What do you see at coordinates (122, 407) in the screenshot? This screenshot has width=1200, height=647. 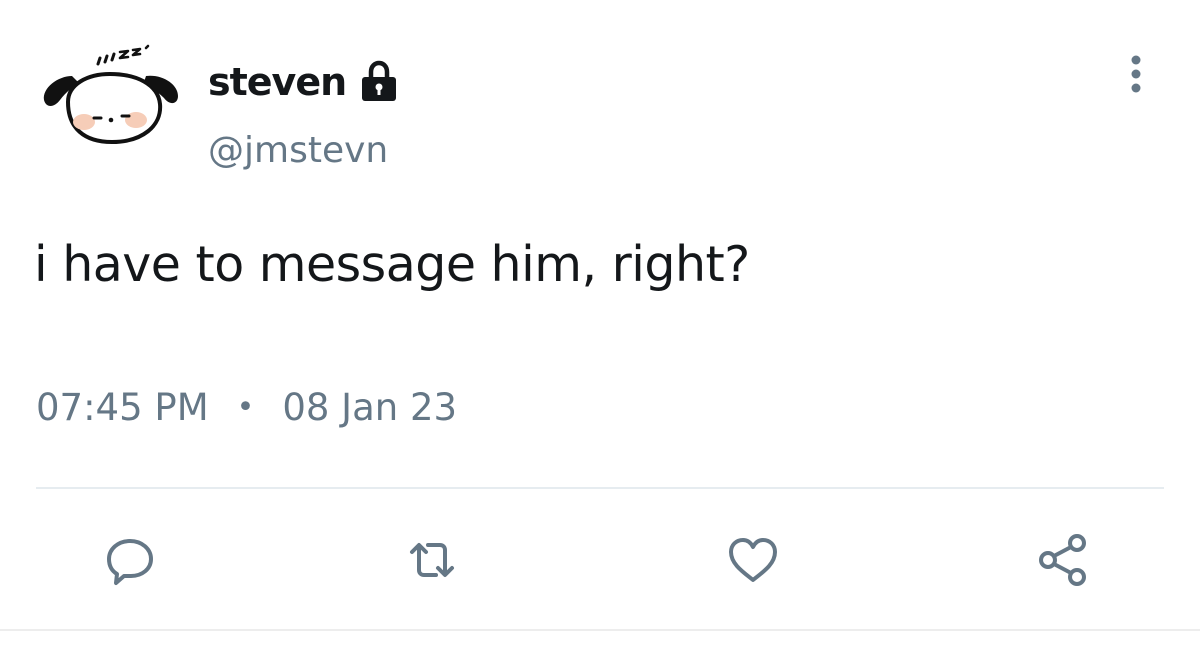 I see `tweet-time: 07:45 PM` at bounding box center [122, 407].